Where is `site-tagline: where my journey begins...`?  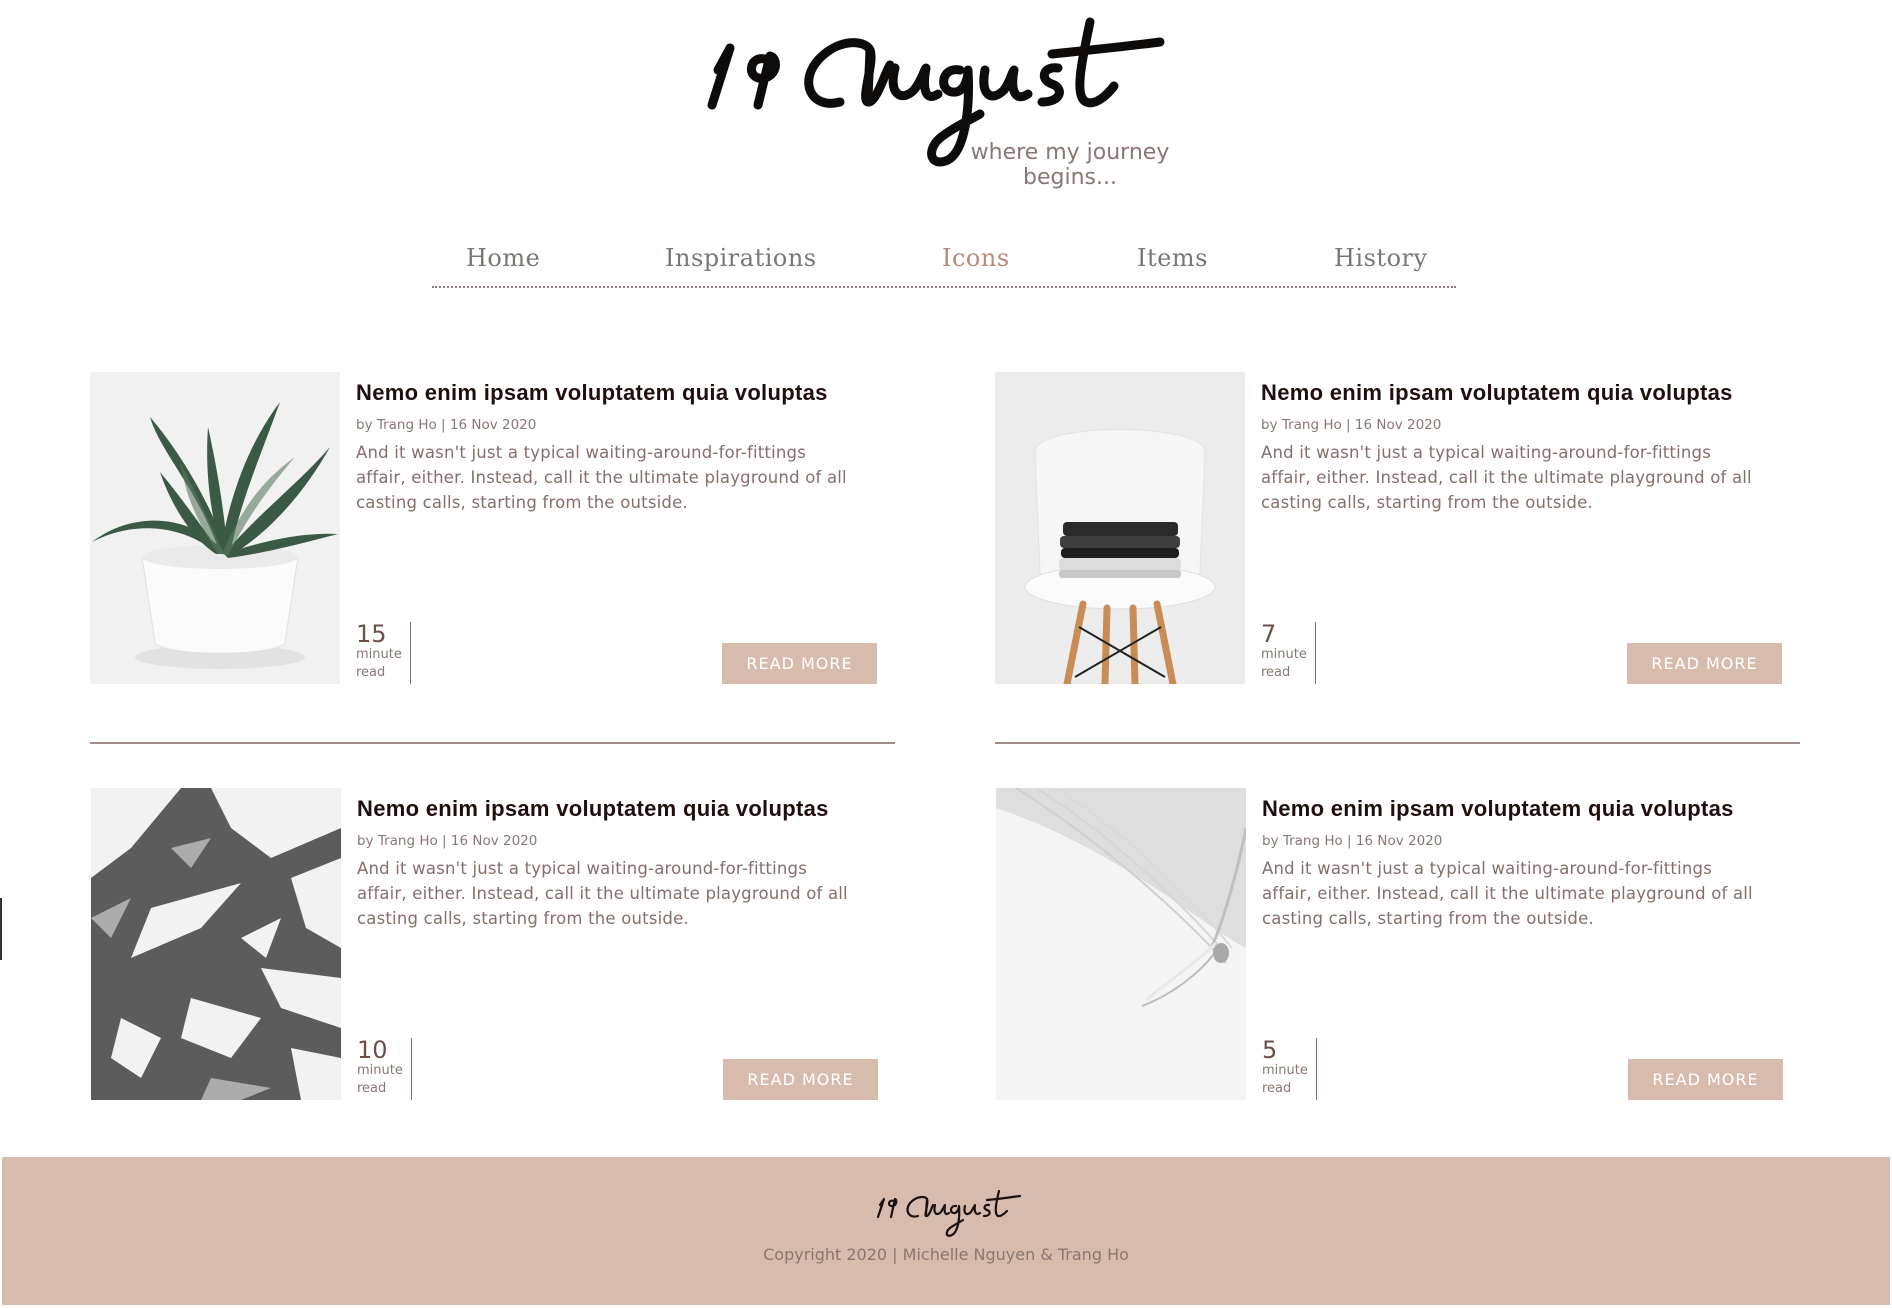 site-tagline: where my journey begins... is located at coordinates (1070, 165).